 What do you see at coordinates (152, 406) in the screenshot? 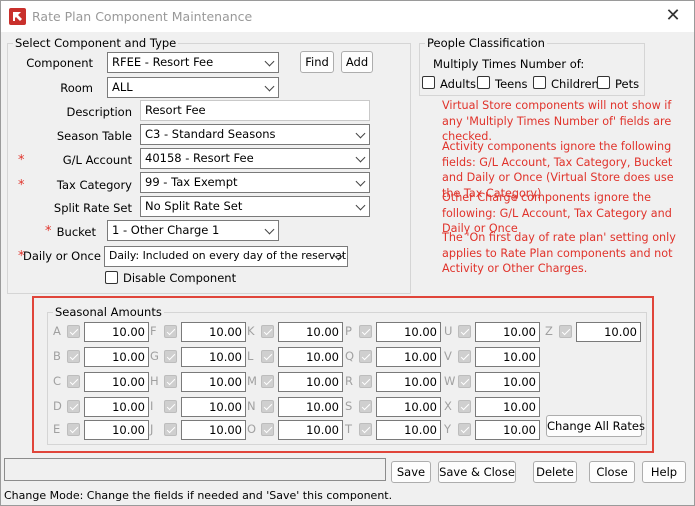
I see `season-letter: I` at bounding box center [152, 406].